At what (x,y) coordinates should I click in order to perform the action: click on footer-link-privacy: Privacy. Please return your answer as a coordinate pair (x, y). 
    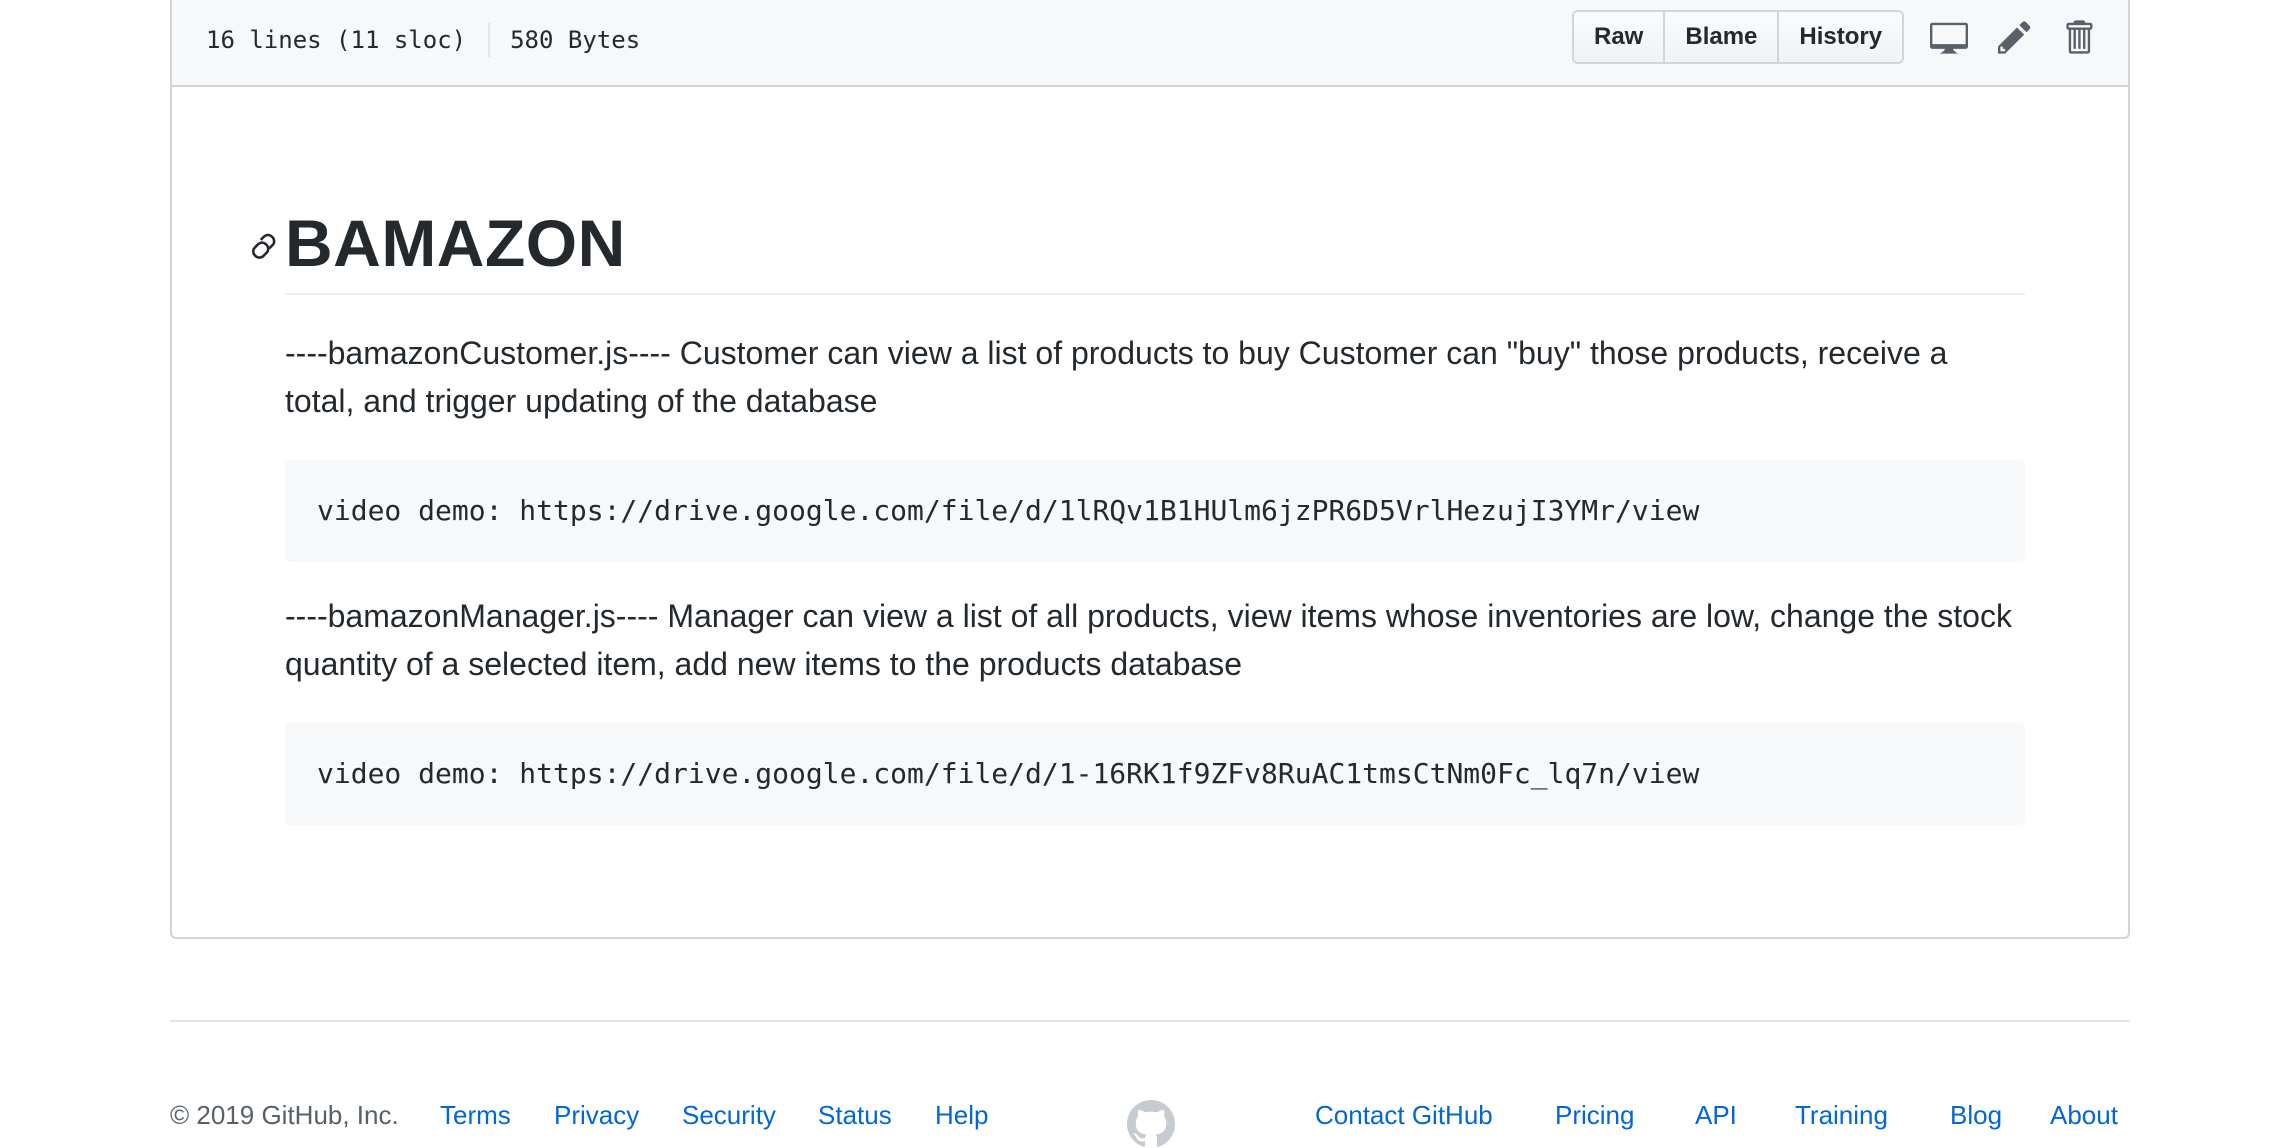
    Looking at the image, I should click on (596, 1115).